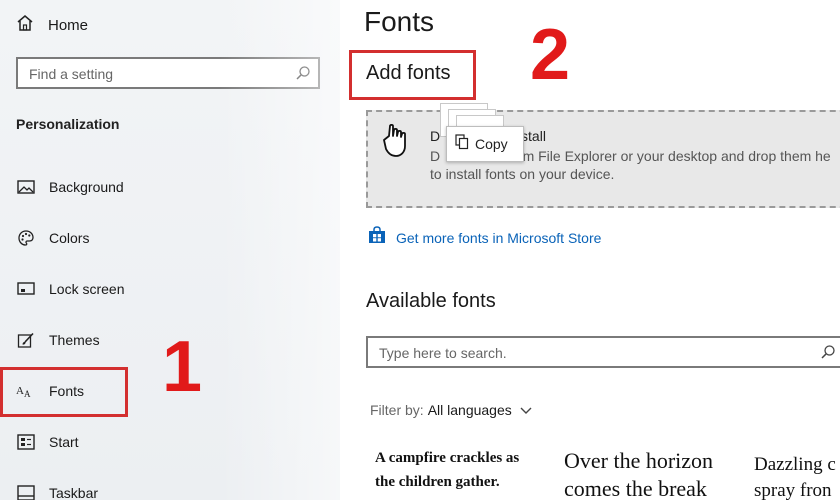 Image resolution: width=840 pixels, height=502 pixels. Describe the element at coordinates (443, 353) in the screenshot. I see `font-search-placeholder: Type here to search.` at that location.